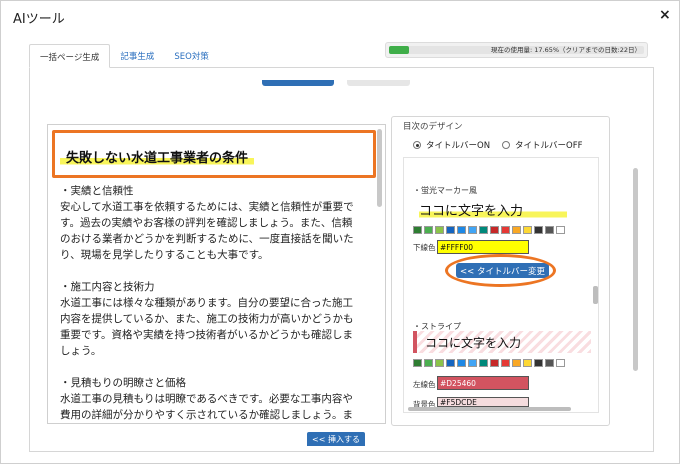 The width and height of the screenshot is (680, 464). Describe the element at coordinates (445, 190) in the screenshot. I see `marker-section-label: ・蛍光マーカー風` at that location.